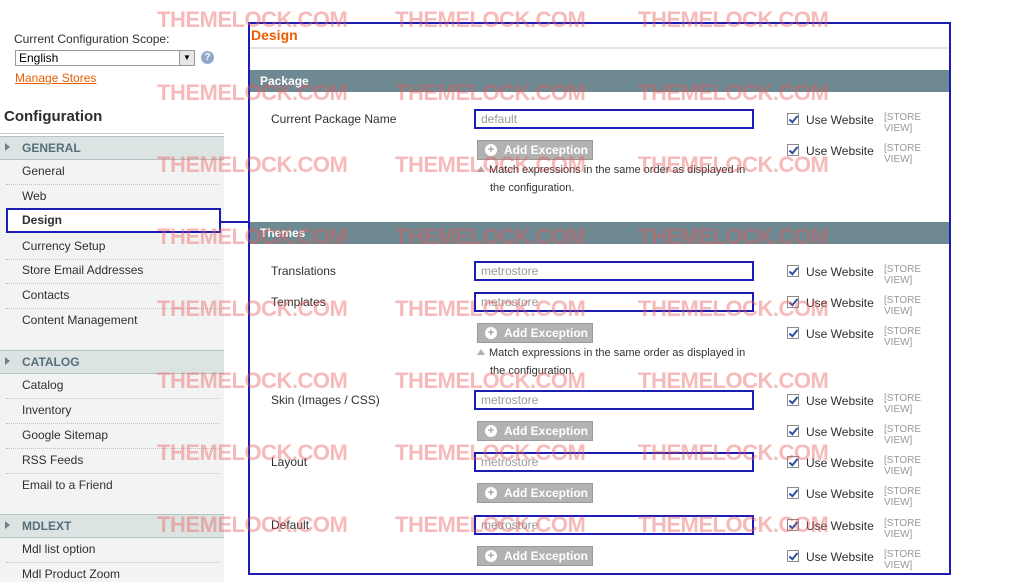  Describe the element at coordinates (614, 119) in the screenshot. I see `current-package-name-input: default` at that location.